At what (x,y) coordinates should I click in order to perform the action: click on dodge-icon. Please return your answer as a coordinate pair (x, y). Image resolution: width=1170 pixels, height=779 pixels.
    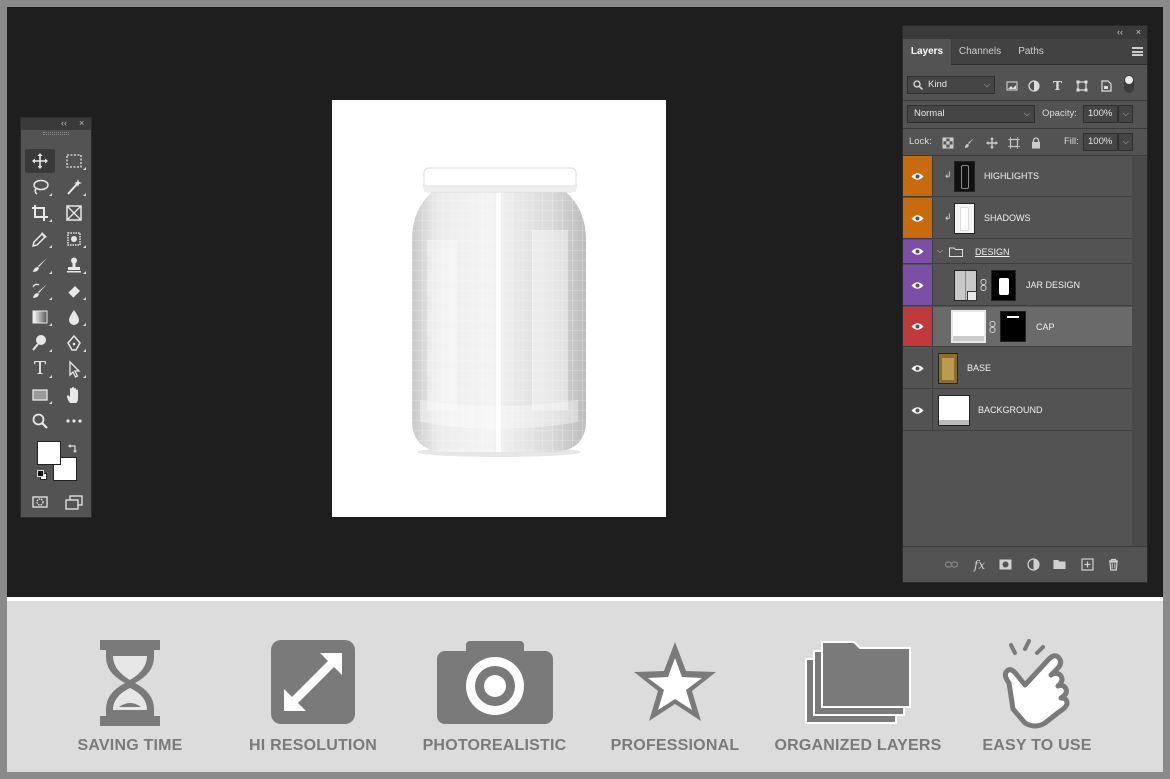
    Looking at the image, I should click on (39, 343).